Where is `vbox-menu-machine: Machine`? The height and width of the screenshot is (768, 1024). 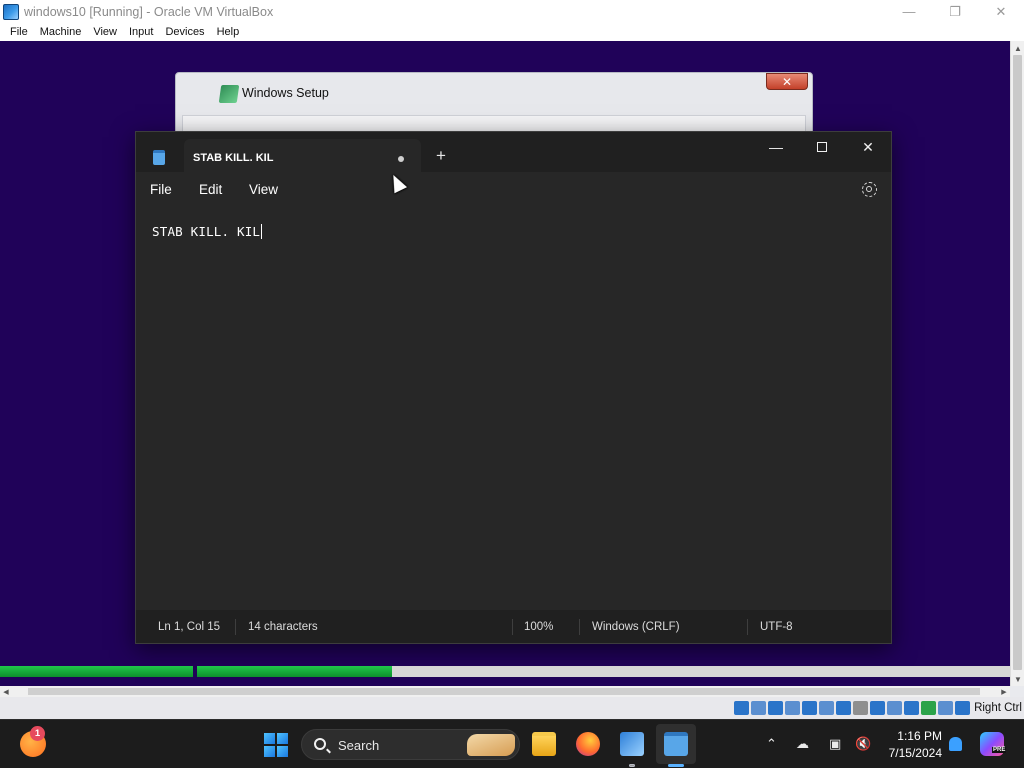 vbox-menu-machine: Machine is located at coordinates (61, 32).